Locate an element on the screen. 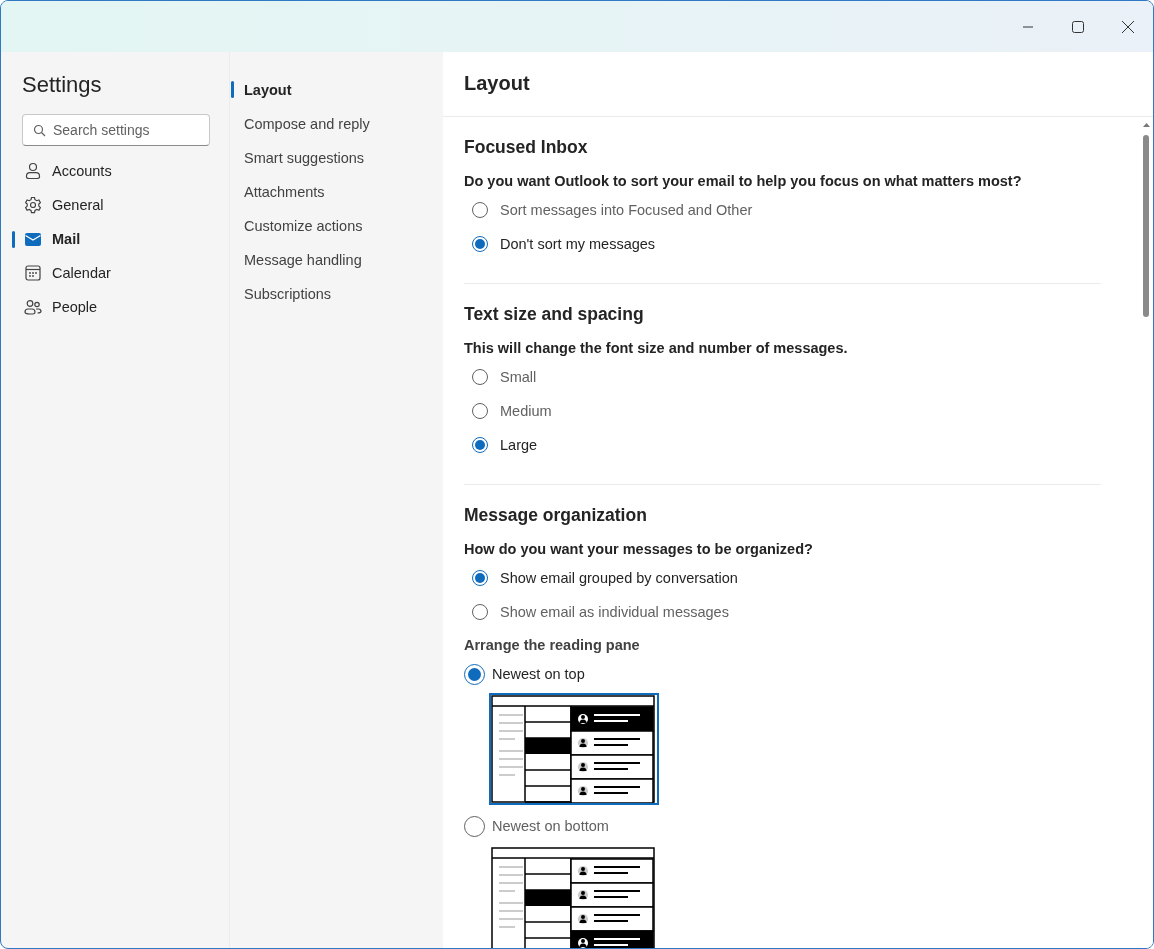 The width and height of the screenshot is (1154, 949). search-icon is located at coordinates (39, 130).